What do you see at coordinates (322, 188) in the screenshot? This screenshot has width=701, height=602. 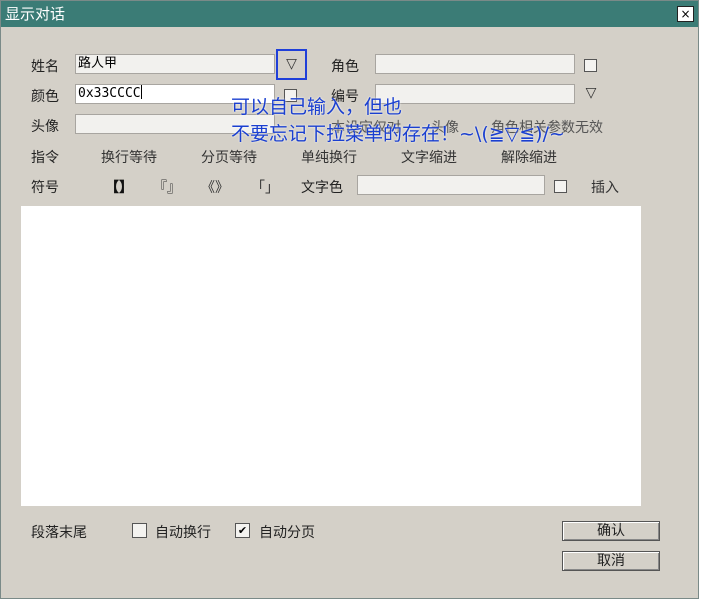 I see `text-color-label: 文字色` at bounding box center [322, 188].